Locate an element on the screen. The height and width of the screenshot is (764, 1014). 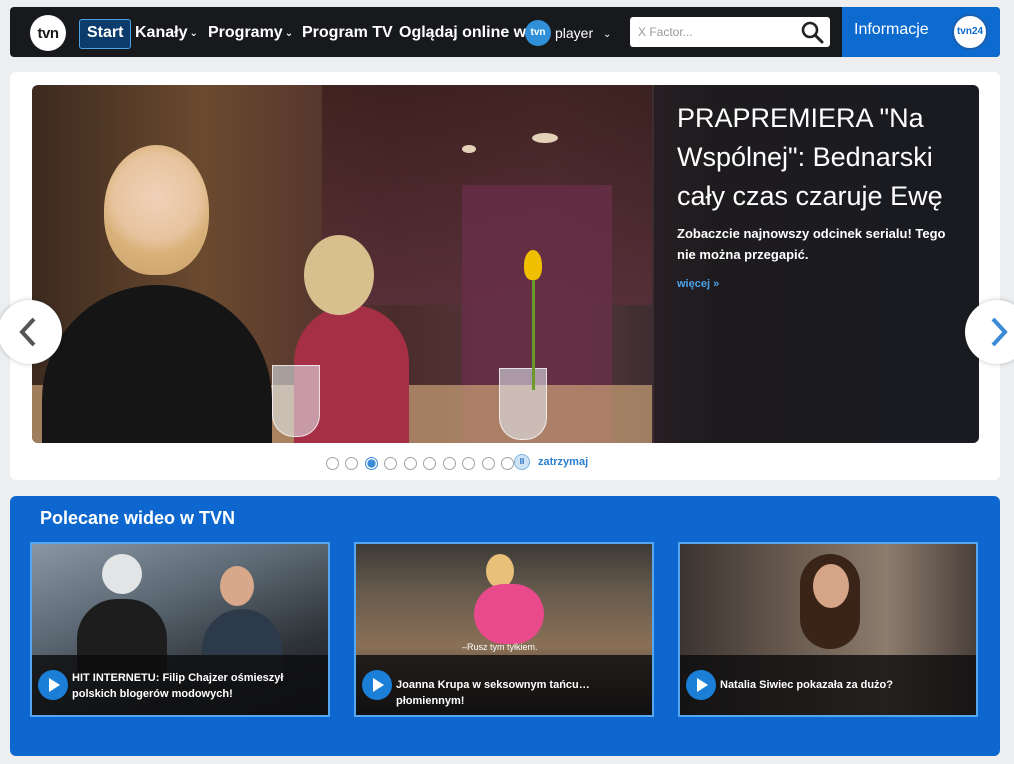
informacje-link: Informacje tvn24 is located at coordinates (921, 32).